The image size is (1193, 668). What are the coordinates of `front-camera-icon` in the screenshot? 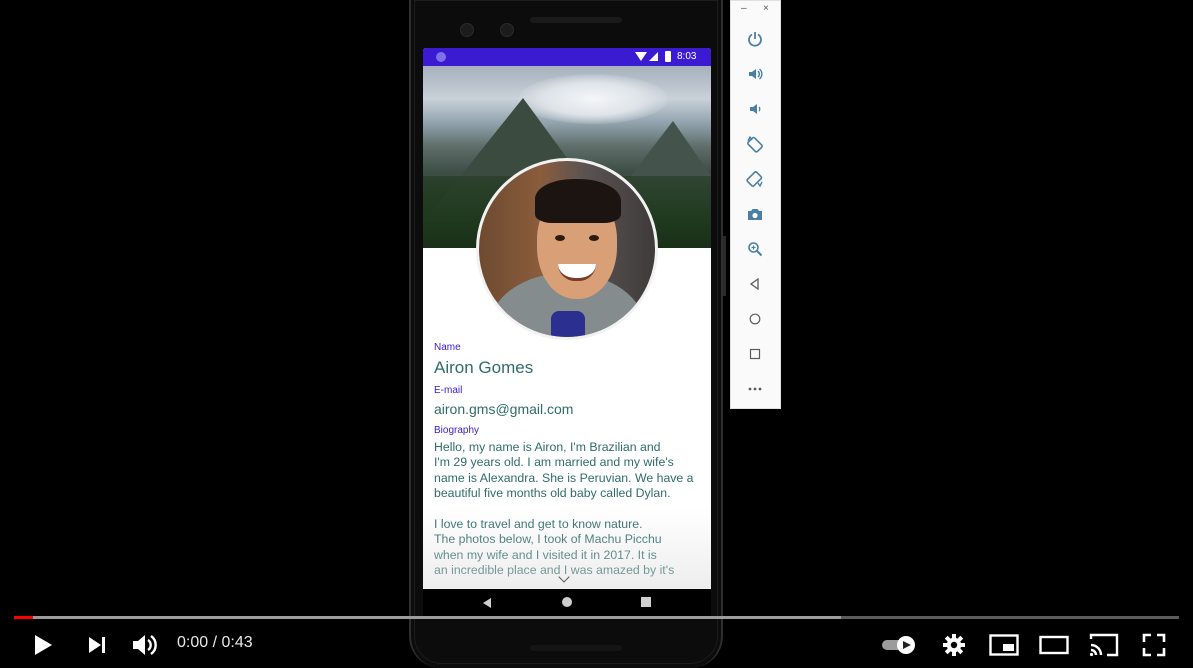 It's located at (467, 30).